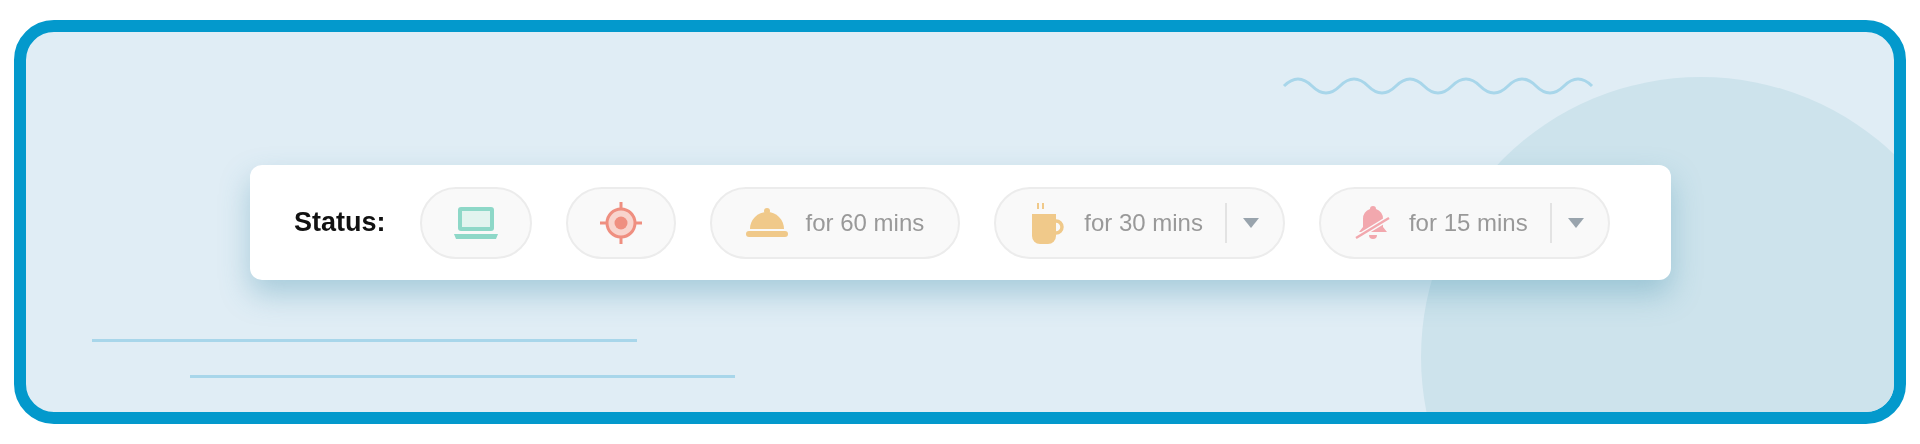 Image resolution: width=1920 pixels, height=444 pixels. What do you see at coordinates (1139, 222) in the screenshot?
I see `status-button: for 30 mins` at bounding box center [1139, 222].